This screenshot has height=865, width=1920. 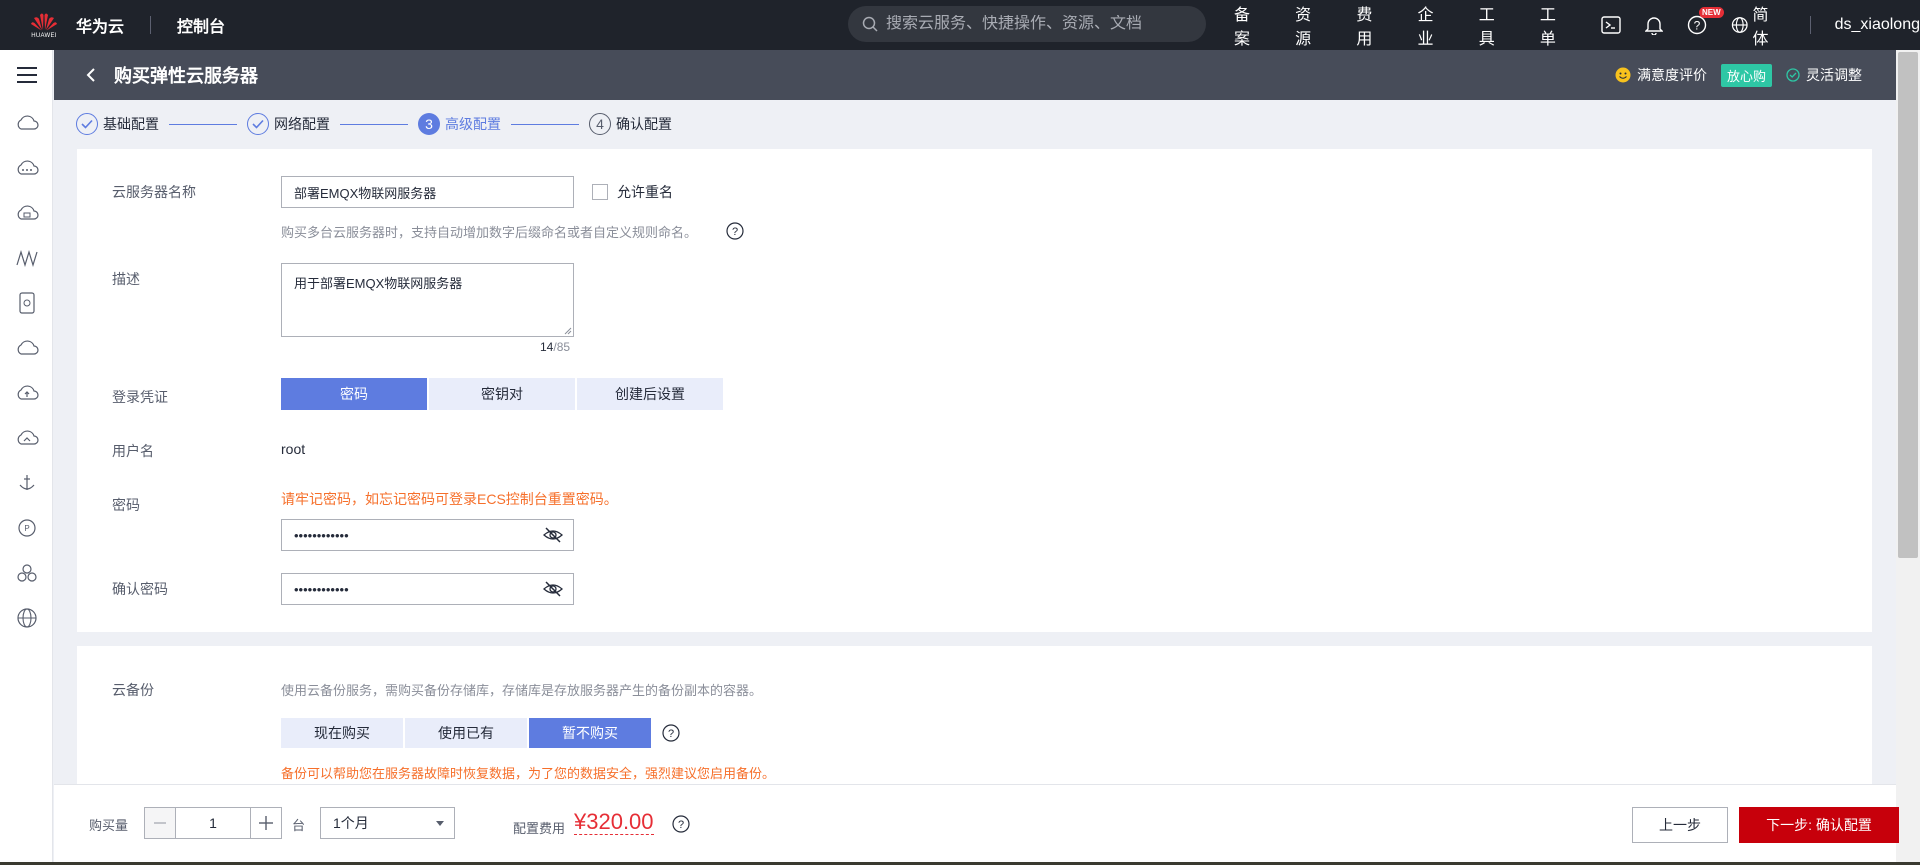 I want to click on assurance-tag: 放心购, so click(x=1746, y=75).